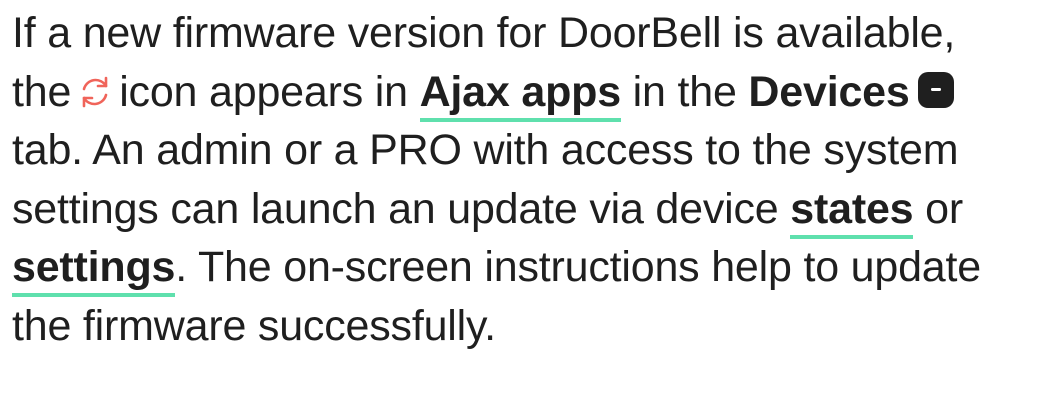 This screenshot has height=409, width=1063. What do you see at coordinates (95, 91) in the screenshot?
I see `refresh-icon` at bounding box center [95, 91].